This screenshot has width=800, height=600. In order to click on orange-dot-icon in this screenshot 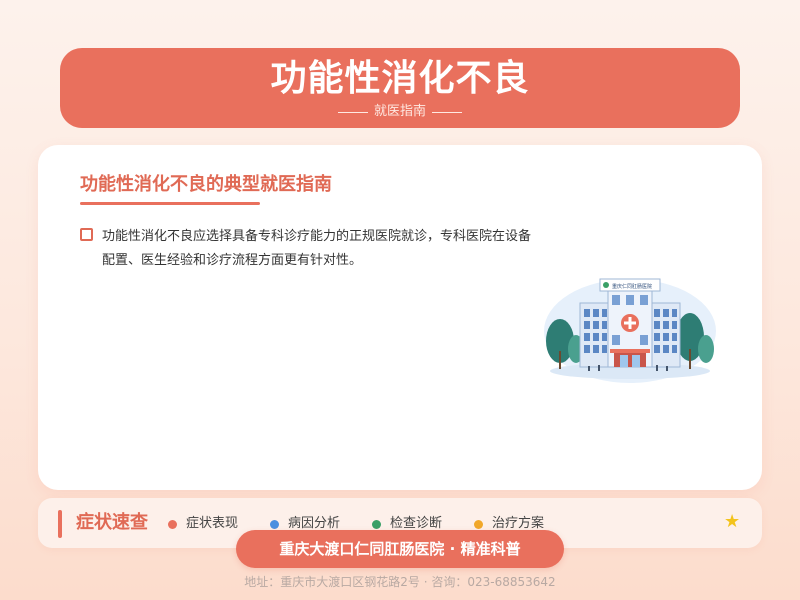, I will do `click(478, 524)`.